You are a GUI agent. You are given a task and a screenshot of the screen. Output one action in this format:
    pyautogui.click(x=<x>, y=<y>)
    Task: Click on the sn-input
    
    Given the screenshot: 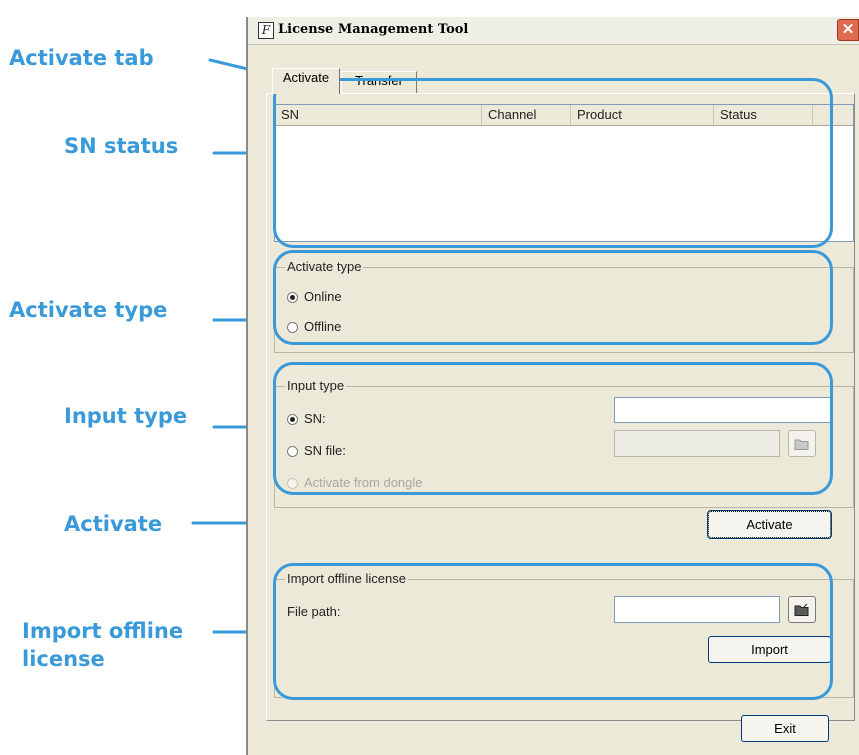 What is the action you would take?
    pyautogui.click(x=722, y=410)
    